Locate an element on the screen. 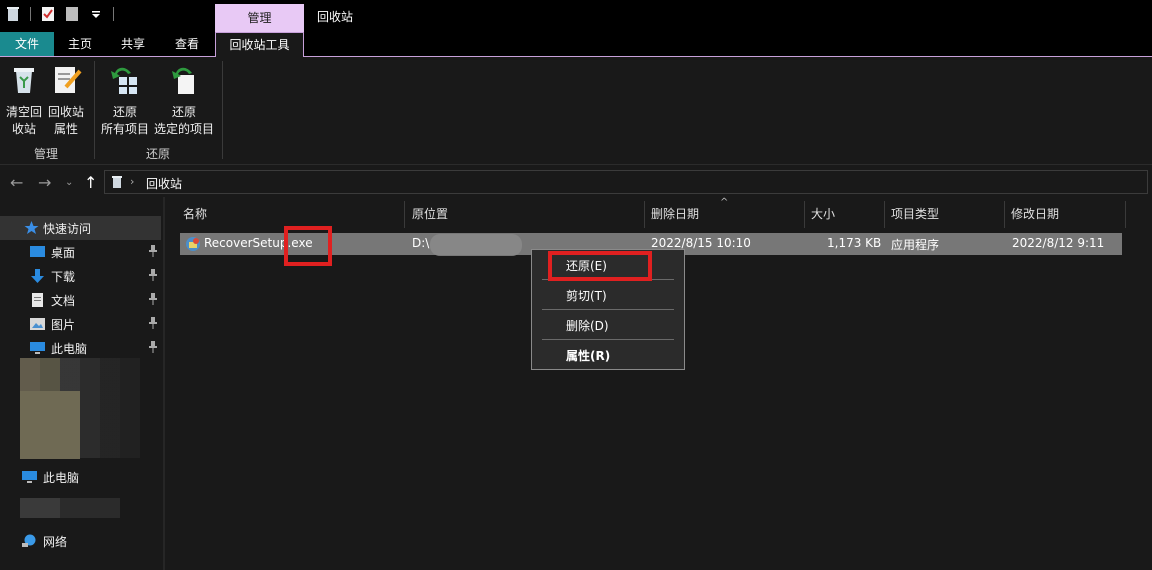  restore-all-label-1: 还原 is located at coordinates (124, 112).